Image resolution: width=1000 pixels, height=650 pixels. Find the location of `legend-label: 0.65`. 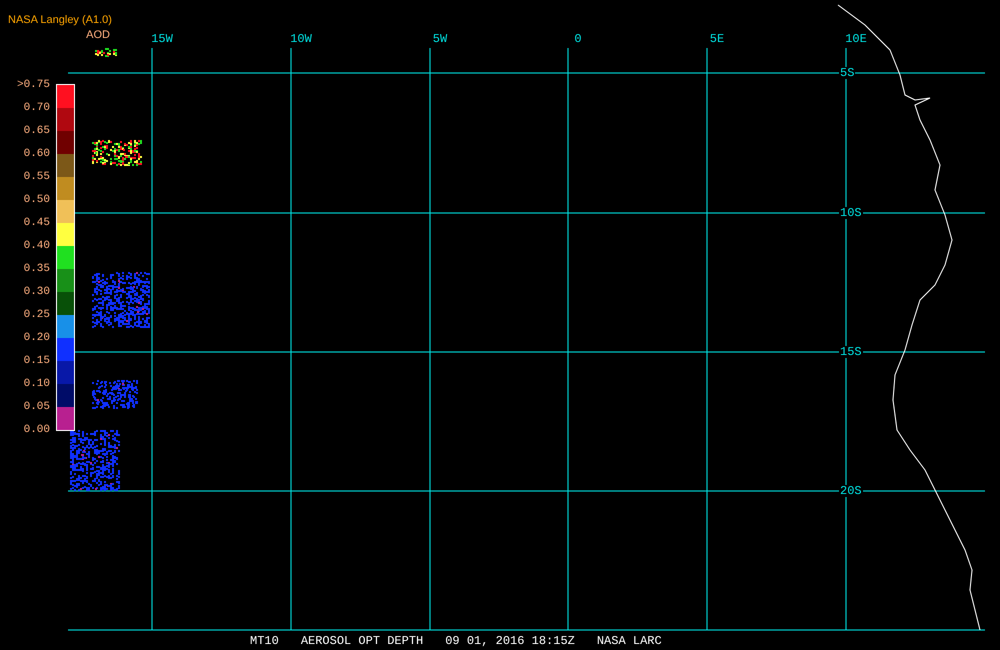

legend-label: 0.65 is located at coordinates (37, 132).